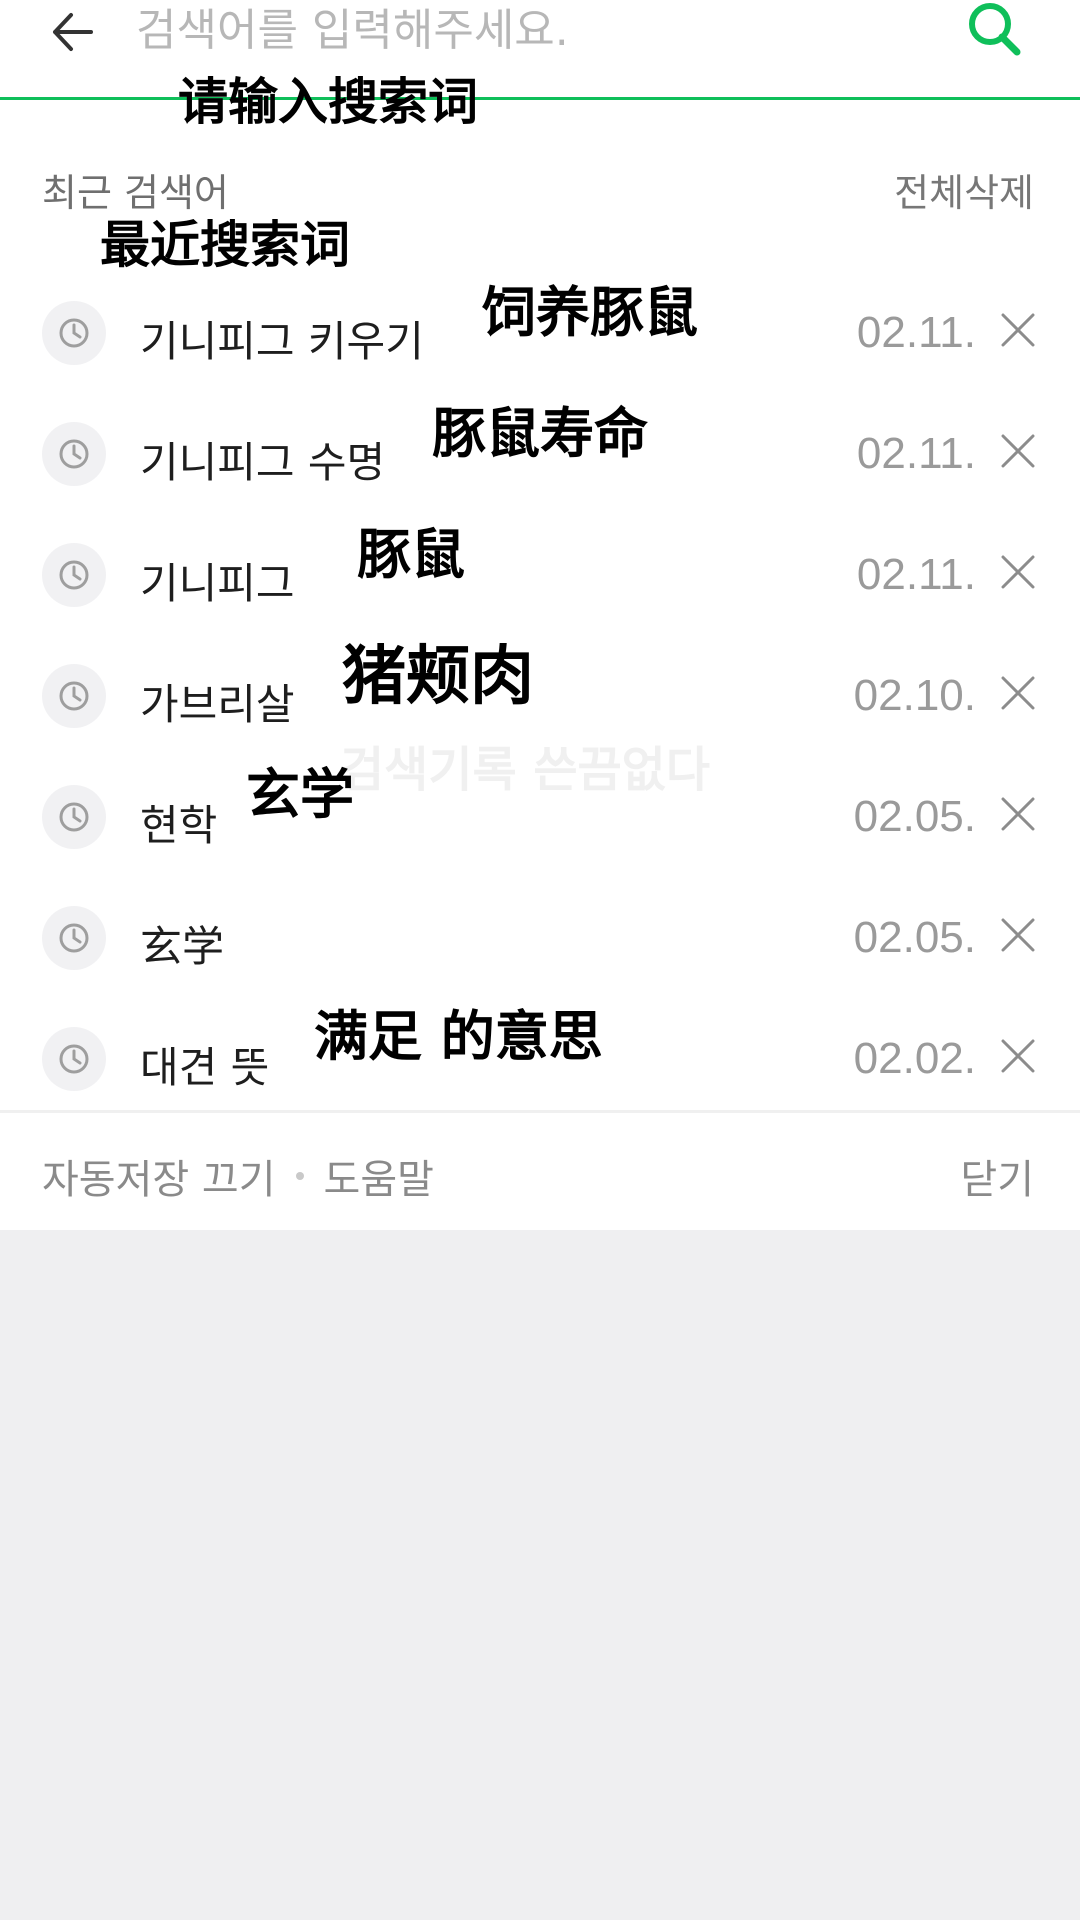  What do you see at coordinates (379, 1176) in the screenshot?
I see `help-link: 도움말` at bounding box center [379, 1176].